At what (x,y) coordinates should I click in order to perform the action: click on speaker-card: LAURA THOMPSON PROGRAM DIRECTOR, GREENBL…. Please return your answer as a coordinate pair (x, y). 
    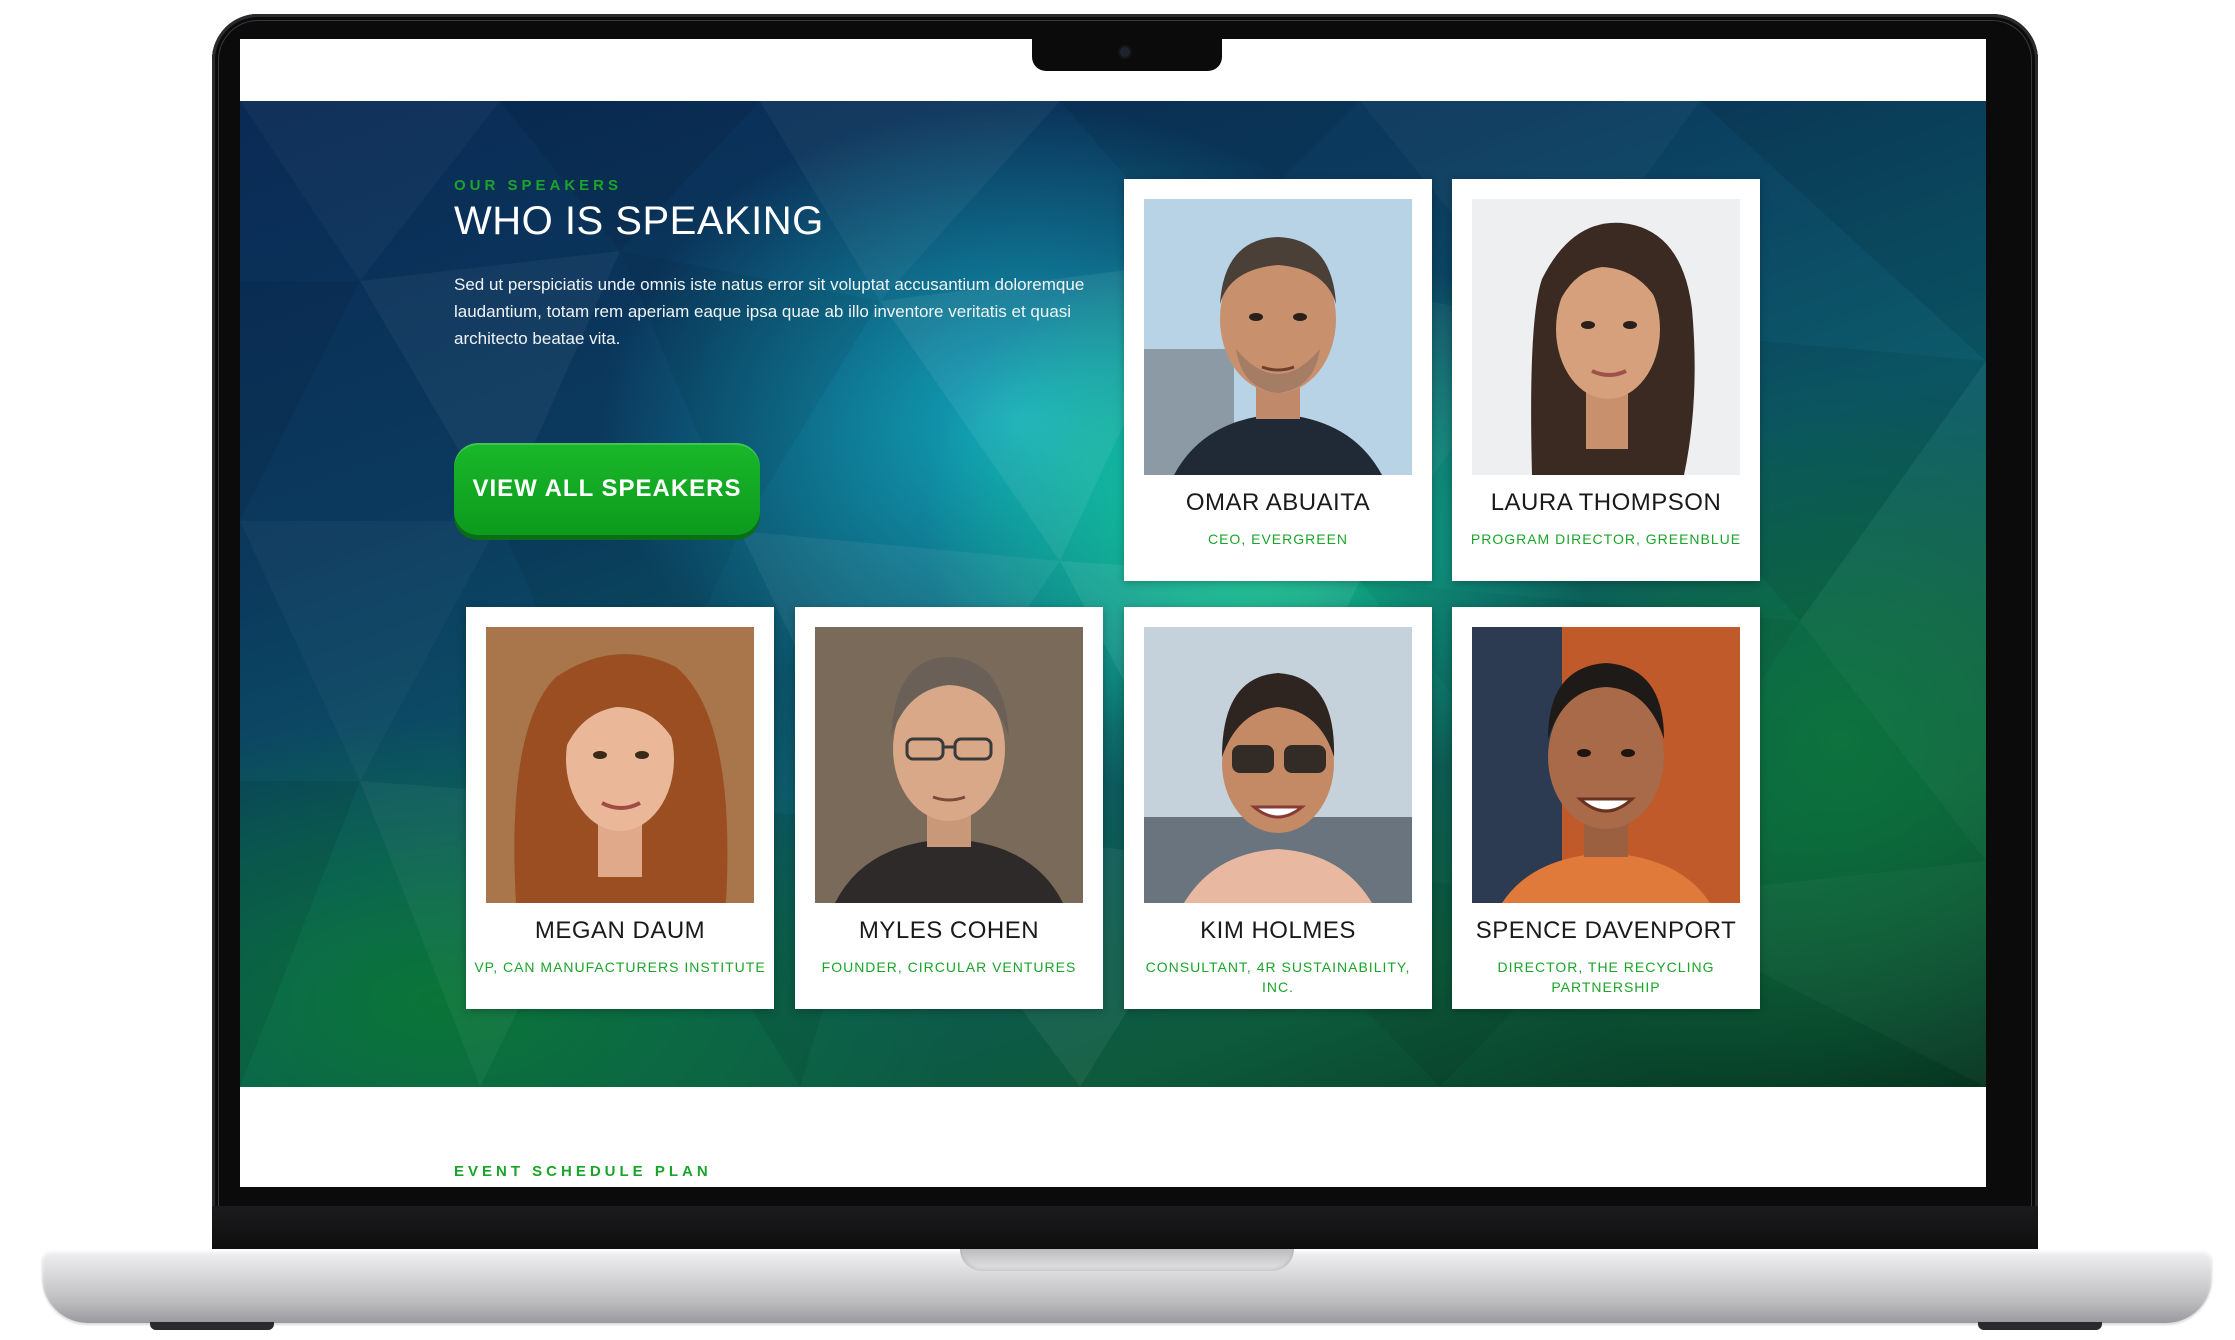
    Looking at the image, I should click on (1606, 380).